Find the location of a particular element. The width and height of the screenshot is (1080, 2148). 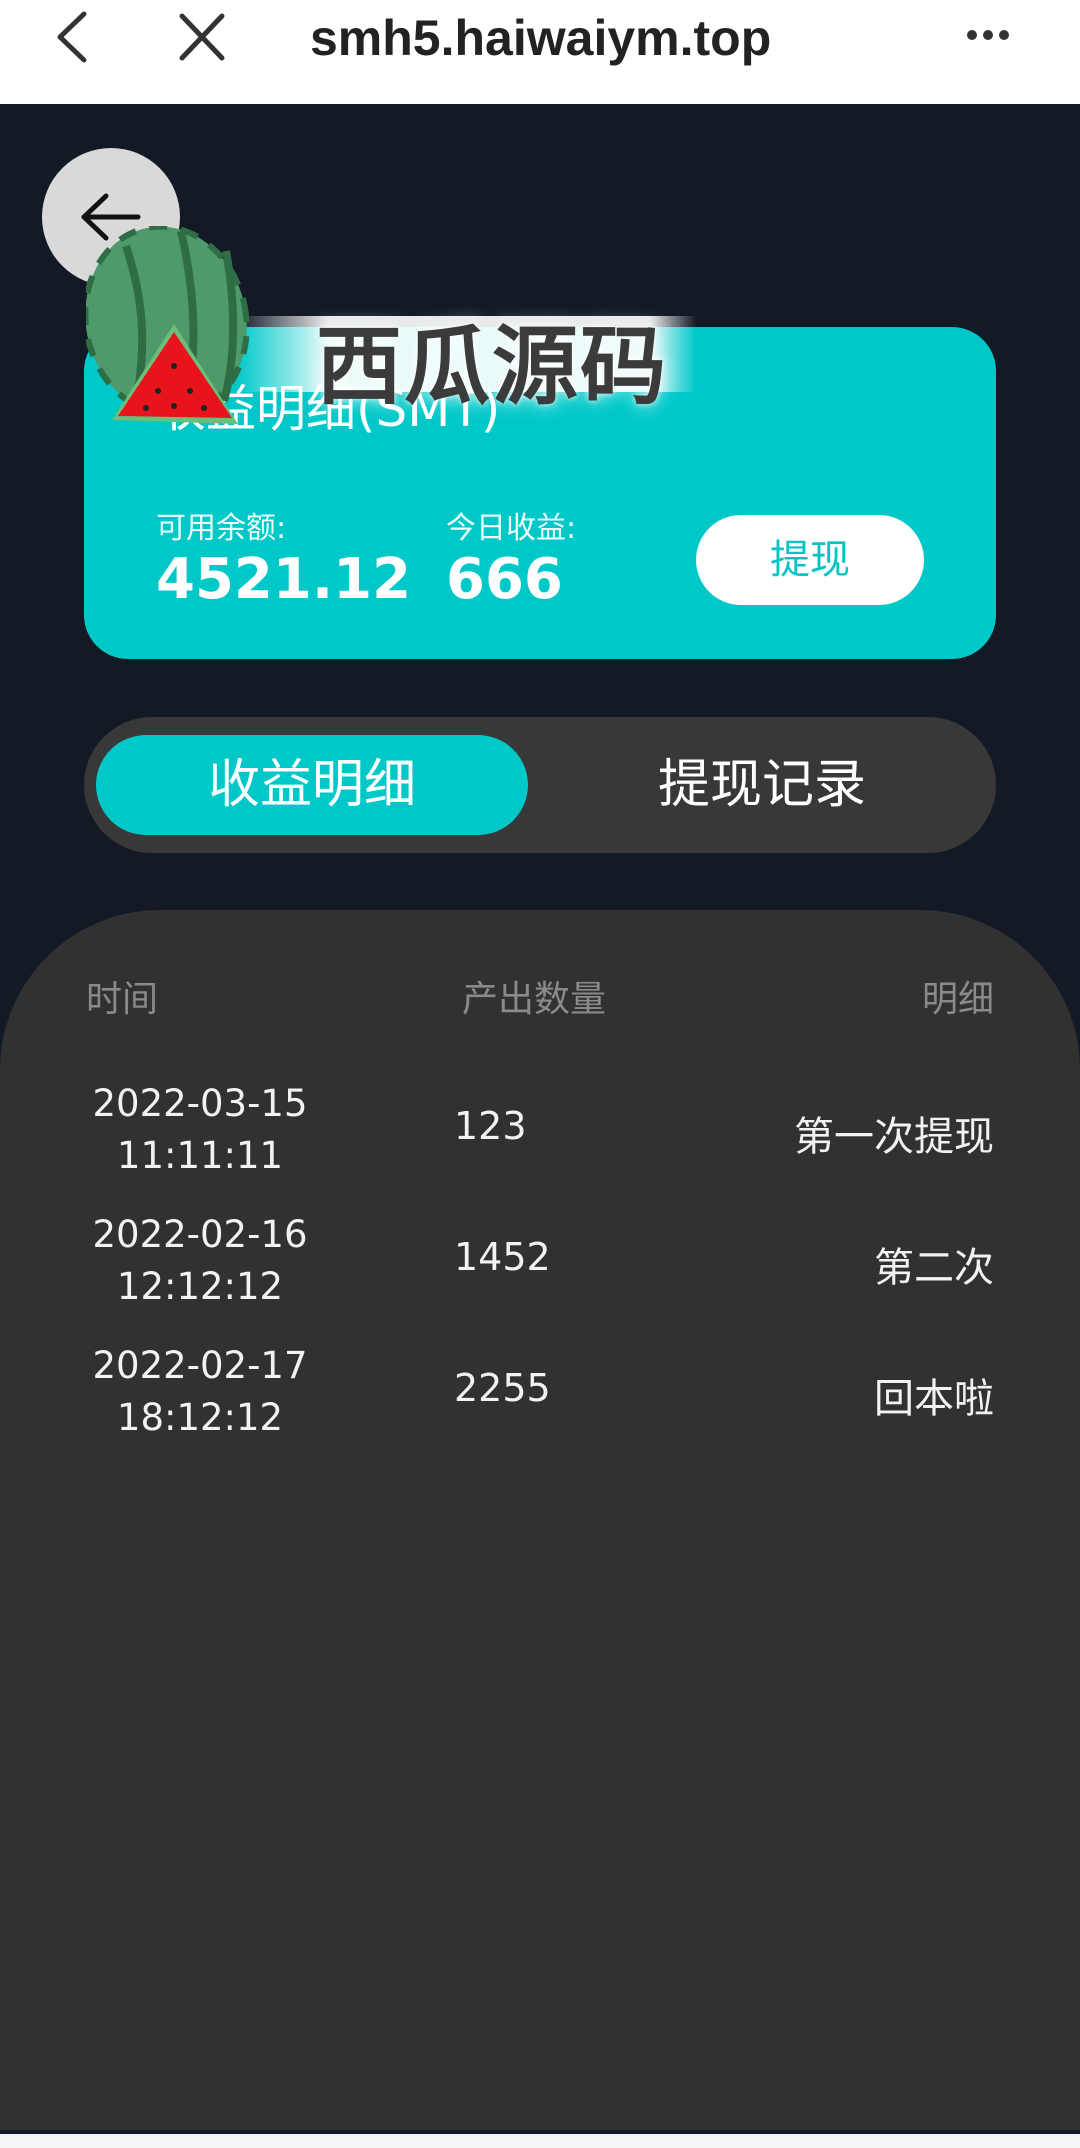

today-earnings-value: 666 is located at coordinates (504, 579).